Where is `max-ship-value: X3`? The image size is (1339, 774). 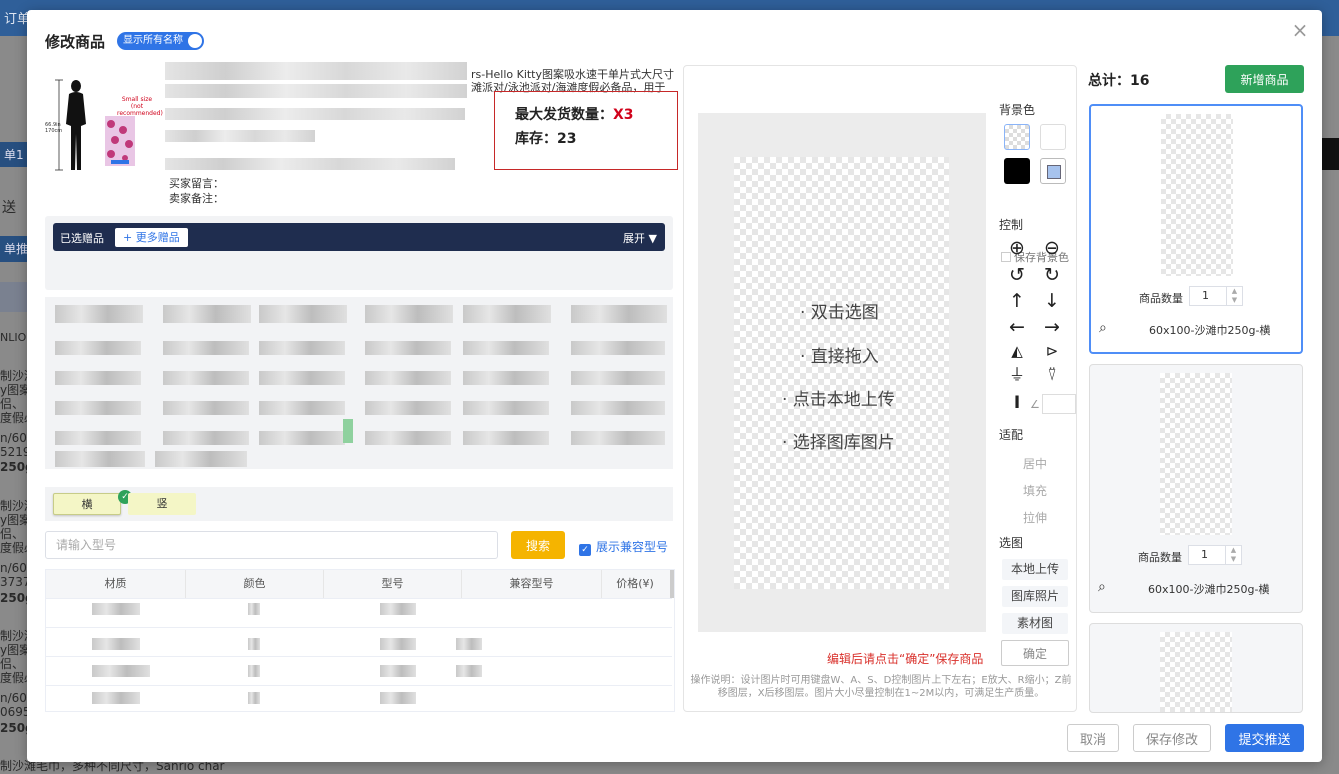
max-ship-value: X3 is located at coordinates (623, 115).